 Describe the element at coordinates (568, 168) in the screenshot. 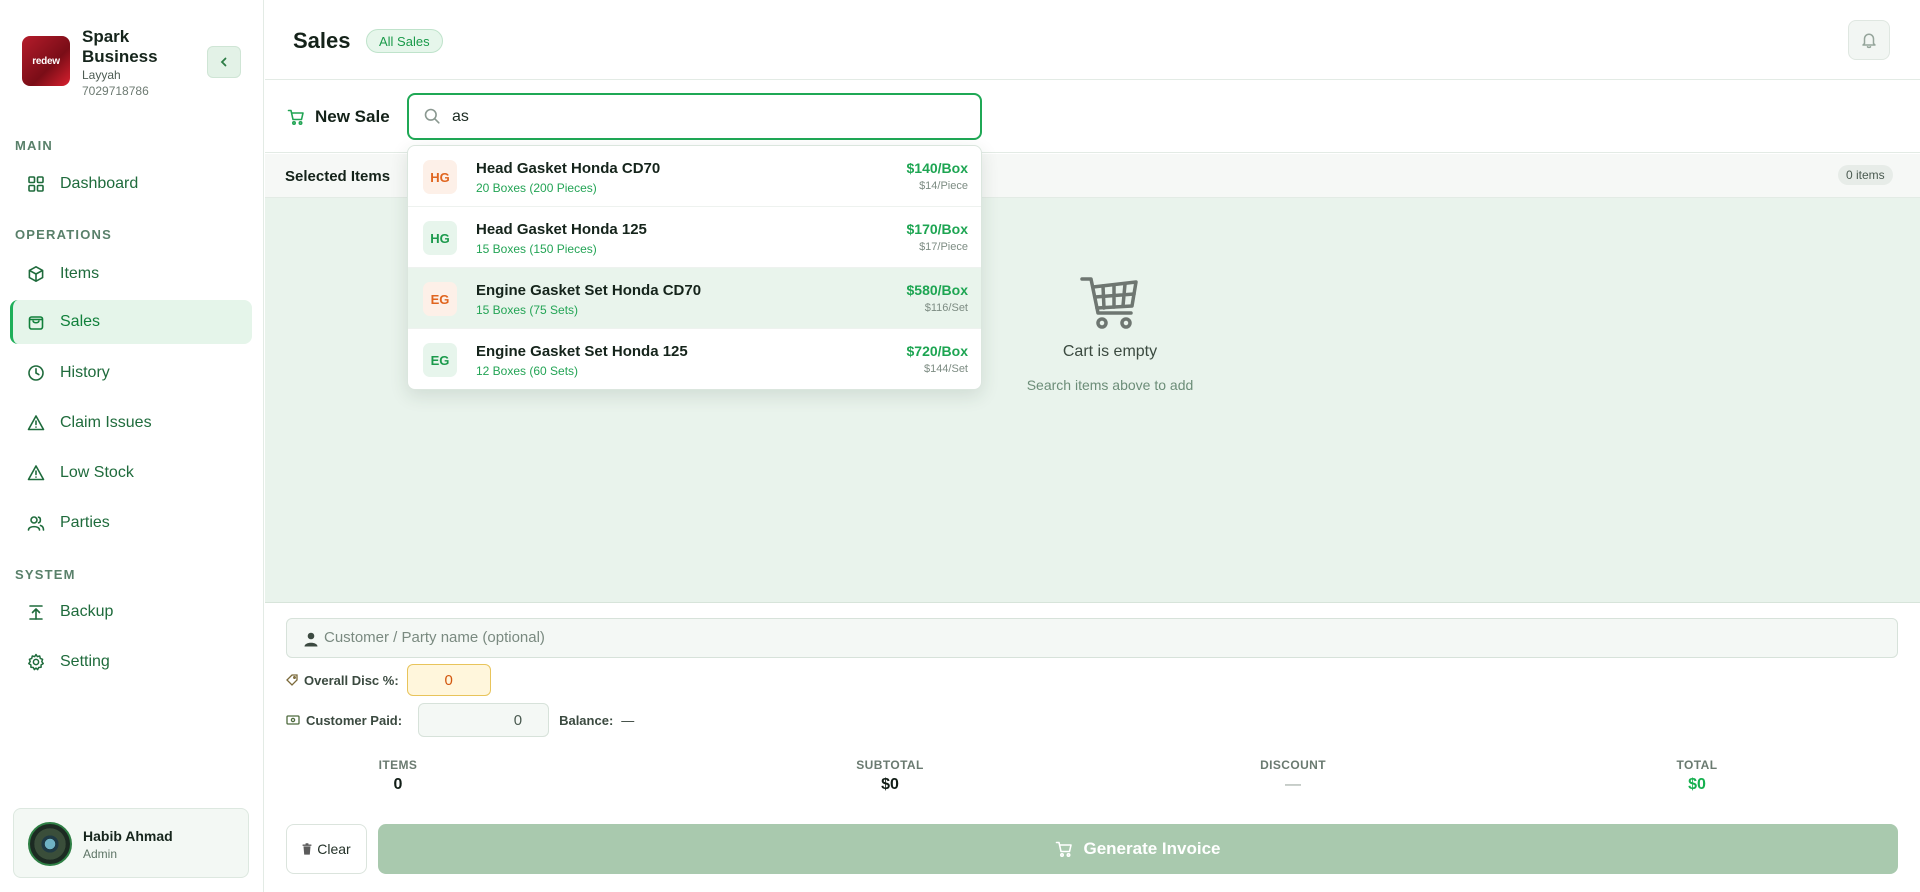

I see `item-name: Head Gasket Honda CD70` at that location.